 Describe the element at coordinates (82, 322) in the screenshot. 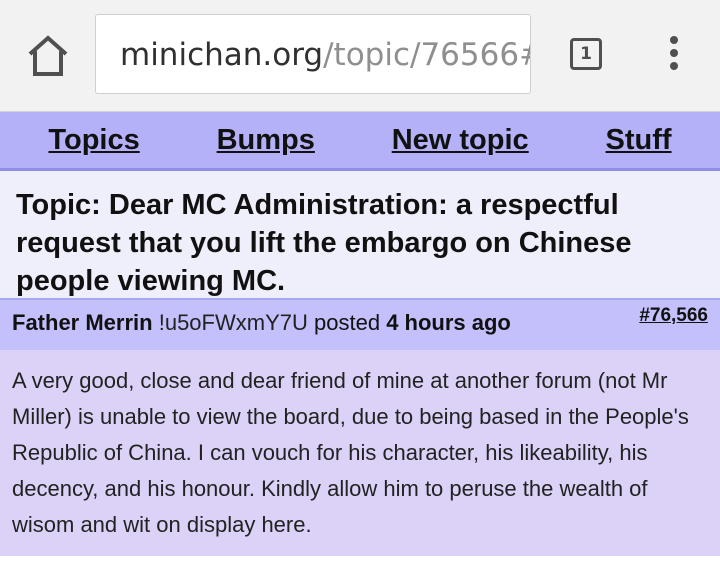

I see `post-author: Father Merrin` at that location.